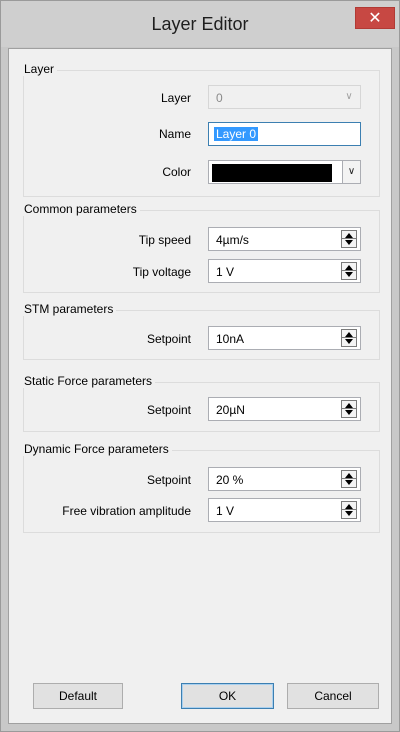  Describe the element at coordinates (161, 272) in the screenshot. I see `tip-voltage-label: Tip voltage` at that location.